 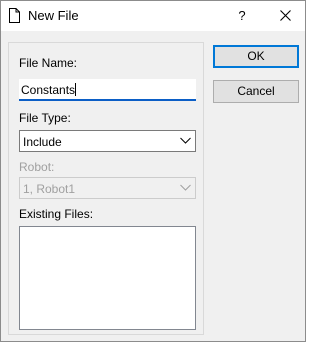 I want to click on file-name-value: Constants, so click(x=48, y=90).